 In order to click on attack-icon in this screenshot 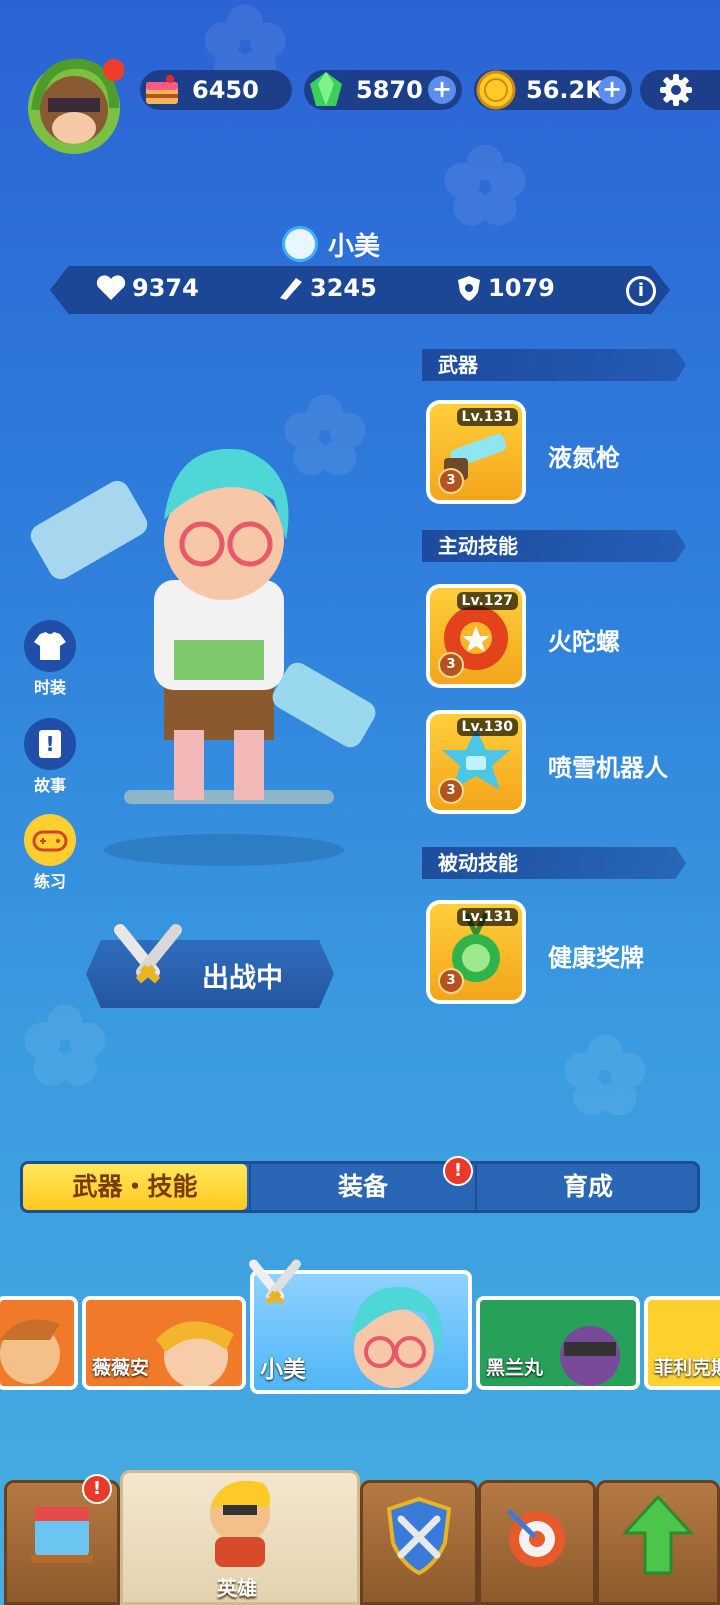, I will do `click(291, 289)`.